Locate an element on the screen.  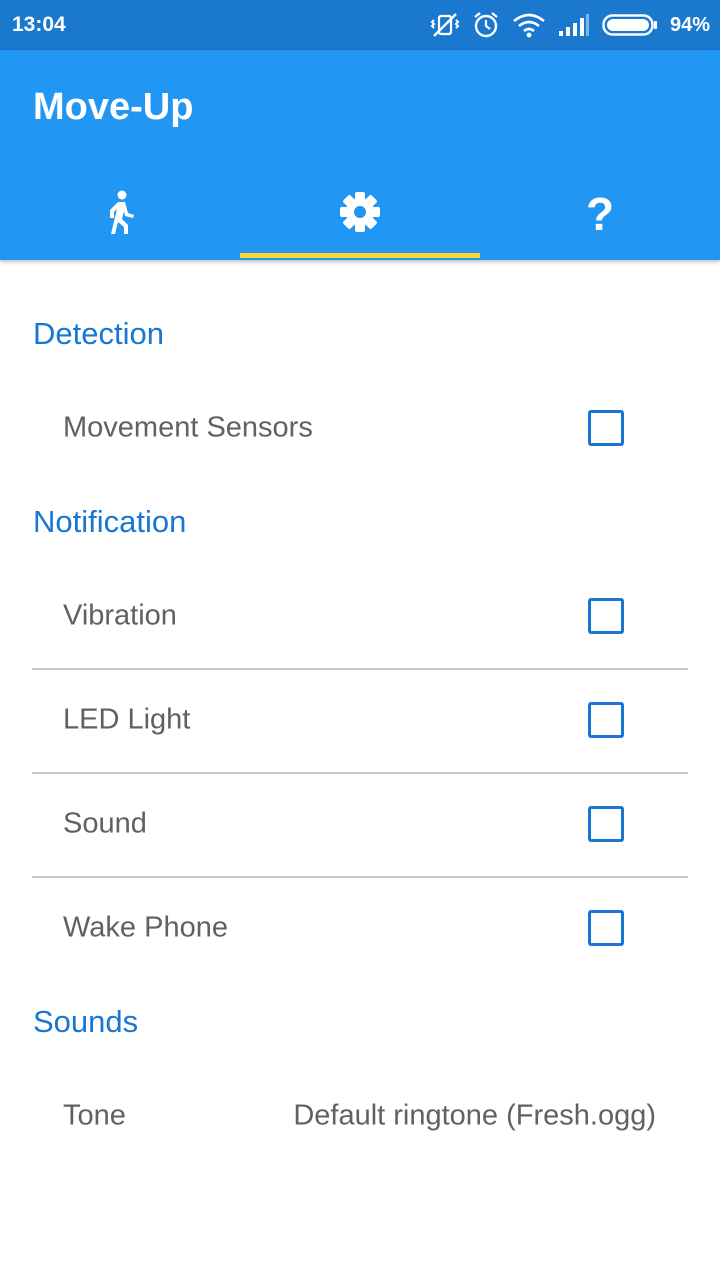
help-icon: ? is located at coordinates (600, 214).